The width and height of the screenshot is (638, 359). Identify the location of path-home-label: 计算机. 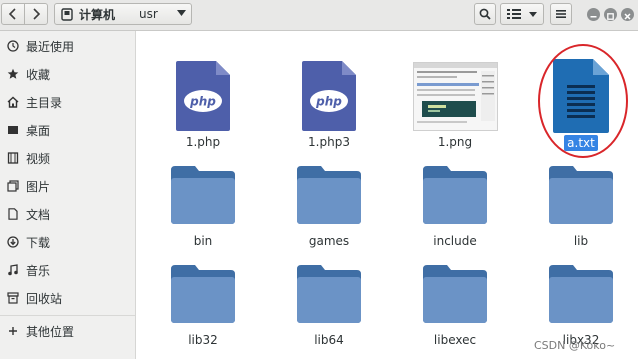
(97, 14).